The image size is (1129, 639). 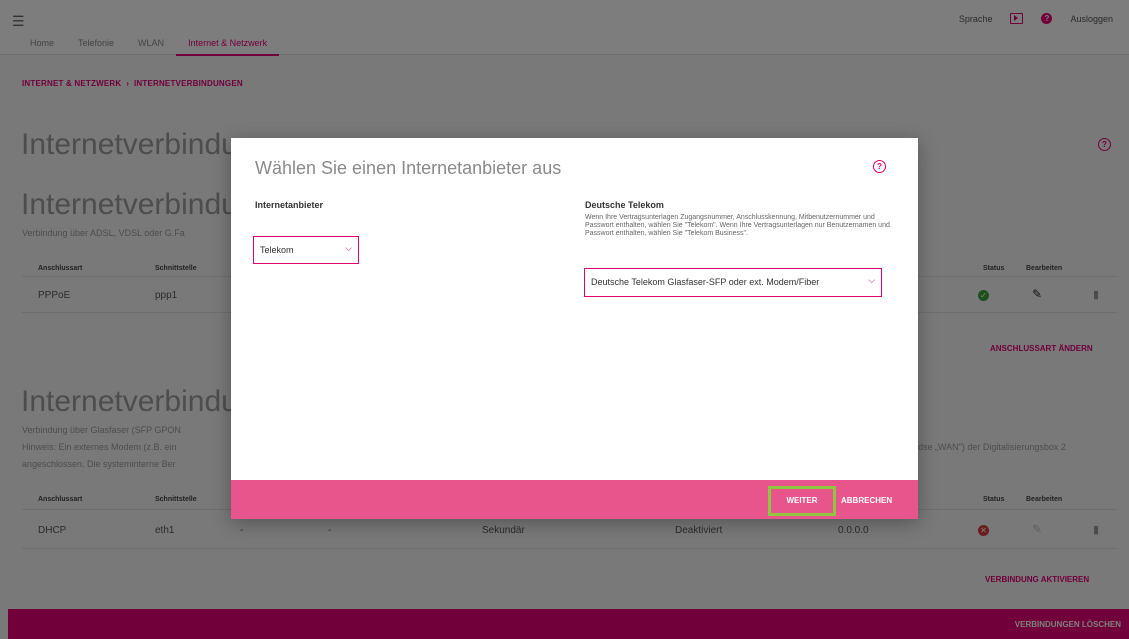 I want to click on dialog-help-icon: ?, so click(x=879, y=166).